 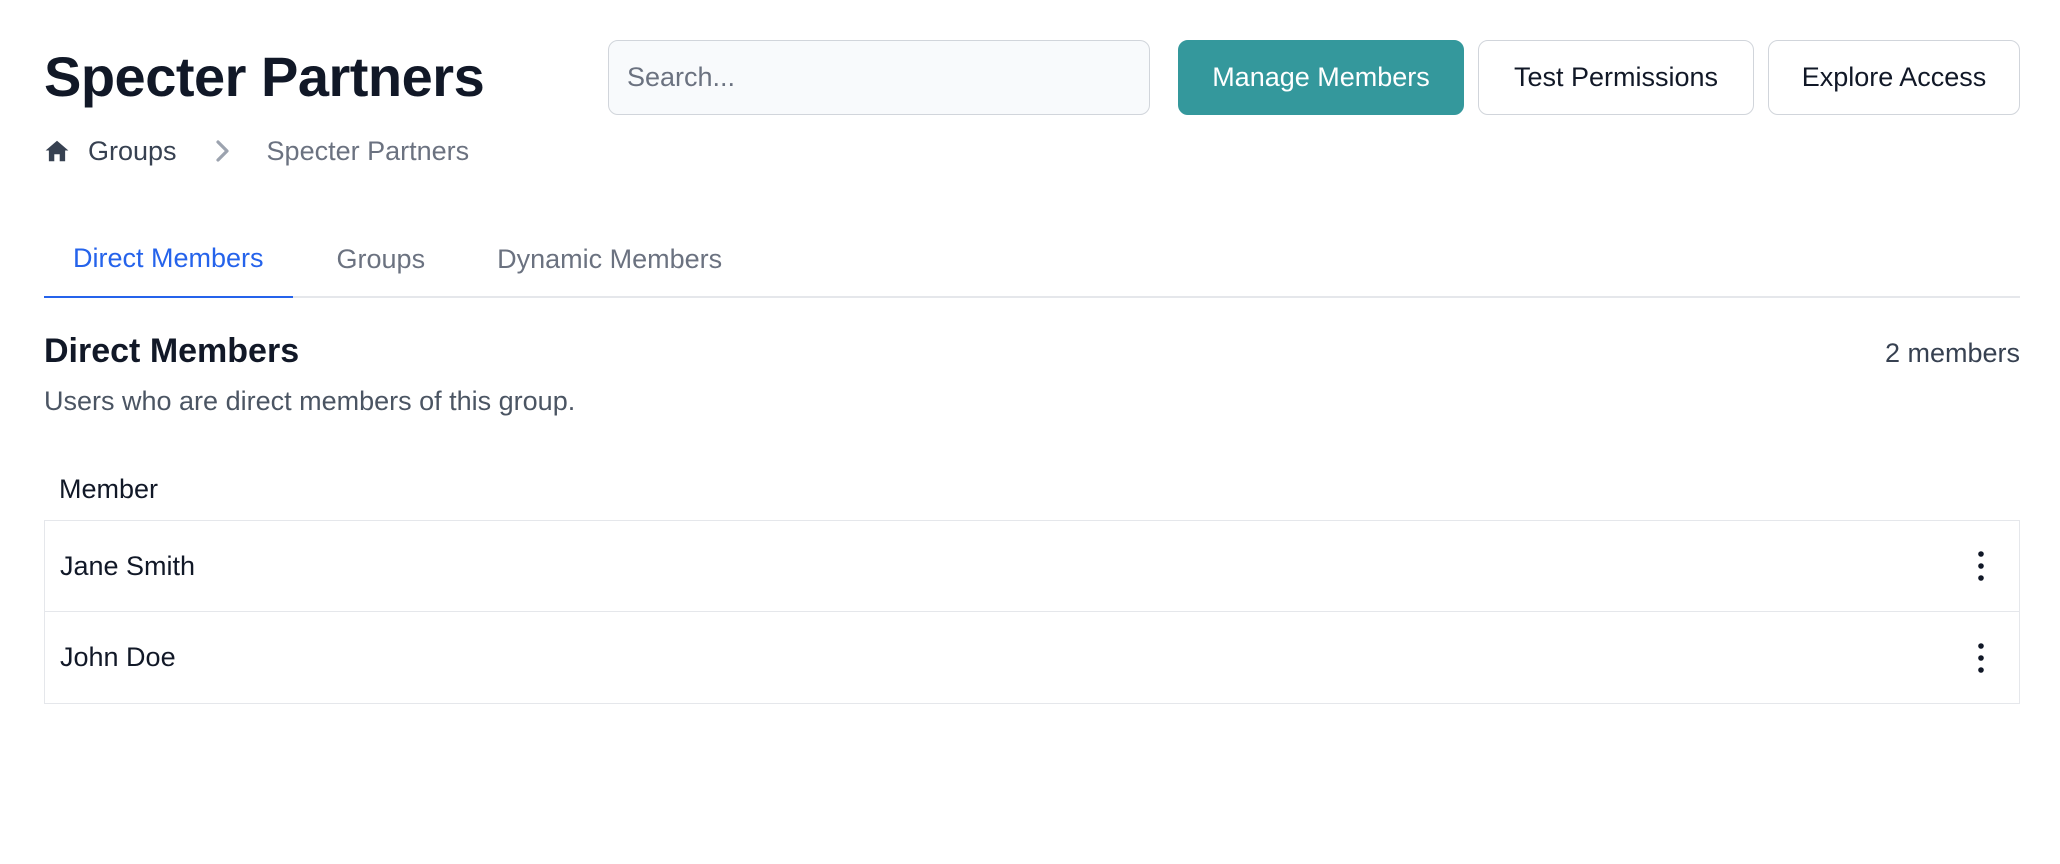 I want to click on breadcrumb-current: Specter Partners, so click(x=368, y=150).